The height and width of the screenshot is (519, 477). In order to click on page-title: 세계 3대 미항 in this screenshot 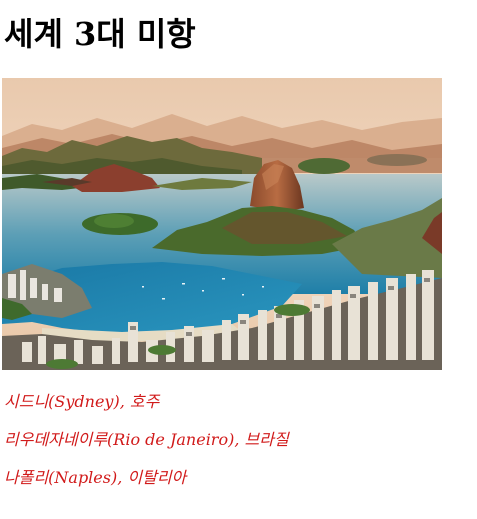, I will do `click(100, 34)`.